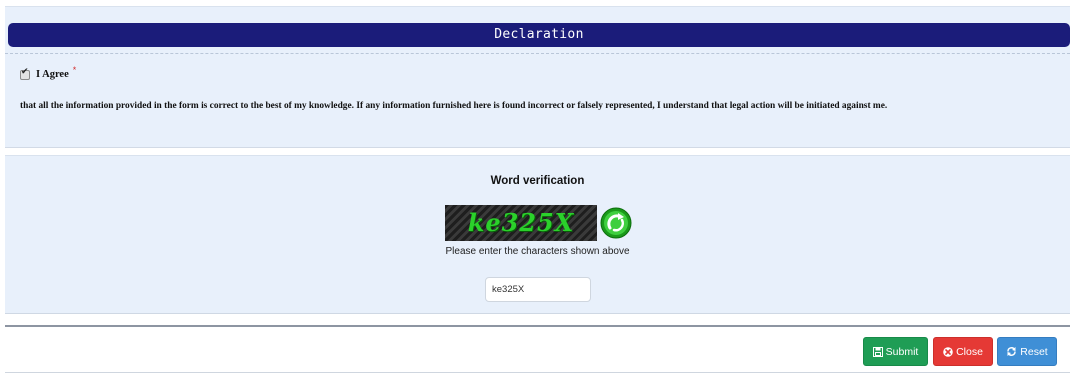  I want to click on close-label: Close, so click(969, 351).